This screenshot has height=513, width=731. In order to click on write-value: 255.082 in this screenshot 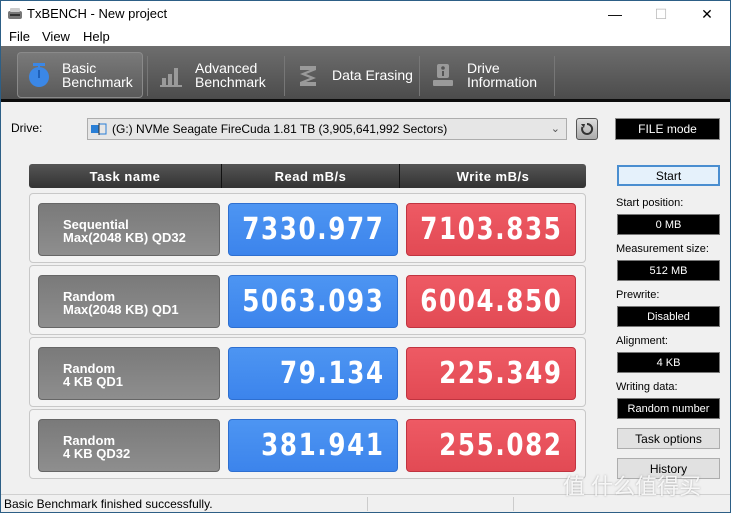, I will do `click(491, 445)`.